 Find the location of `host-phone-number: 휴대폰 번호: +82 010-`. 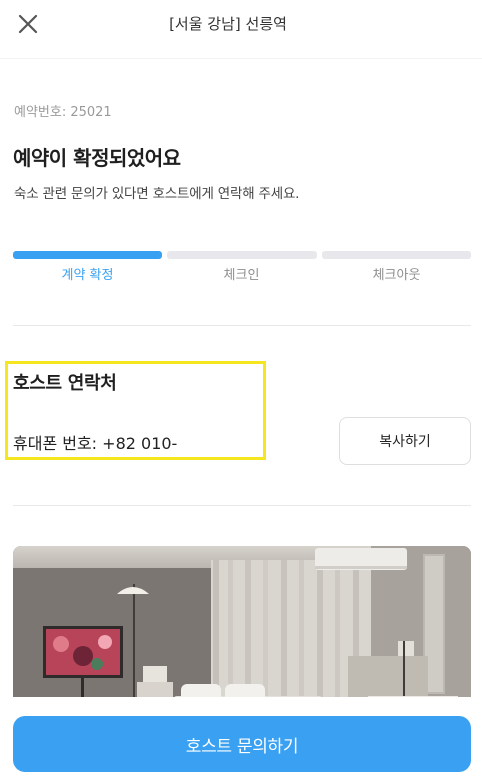

host-phone-number: 휴대폰 번호: +82 010- is located at coordinates (95, 443).